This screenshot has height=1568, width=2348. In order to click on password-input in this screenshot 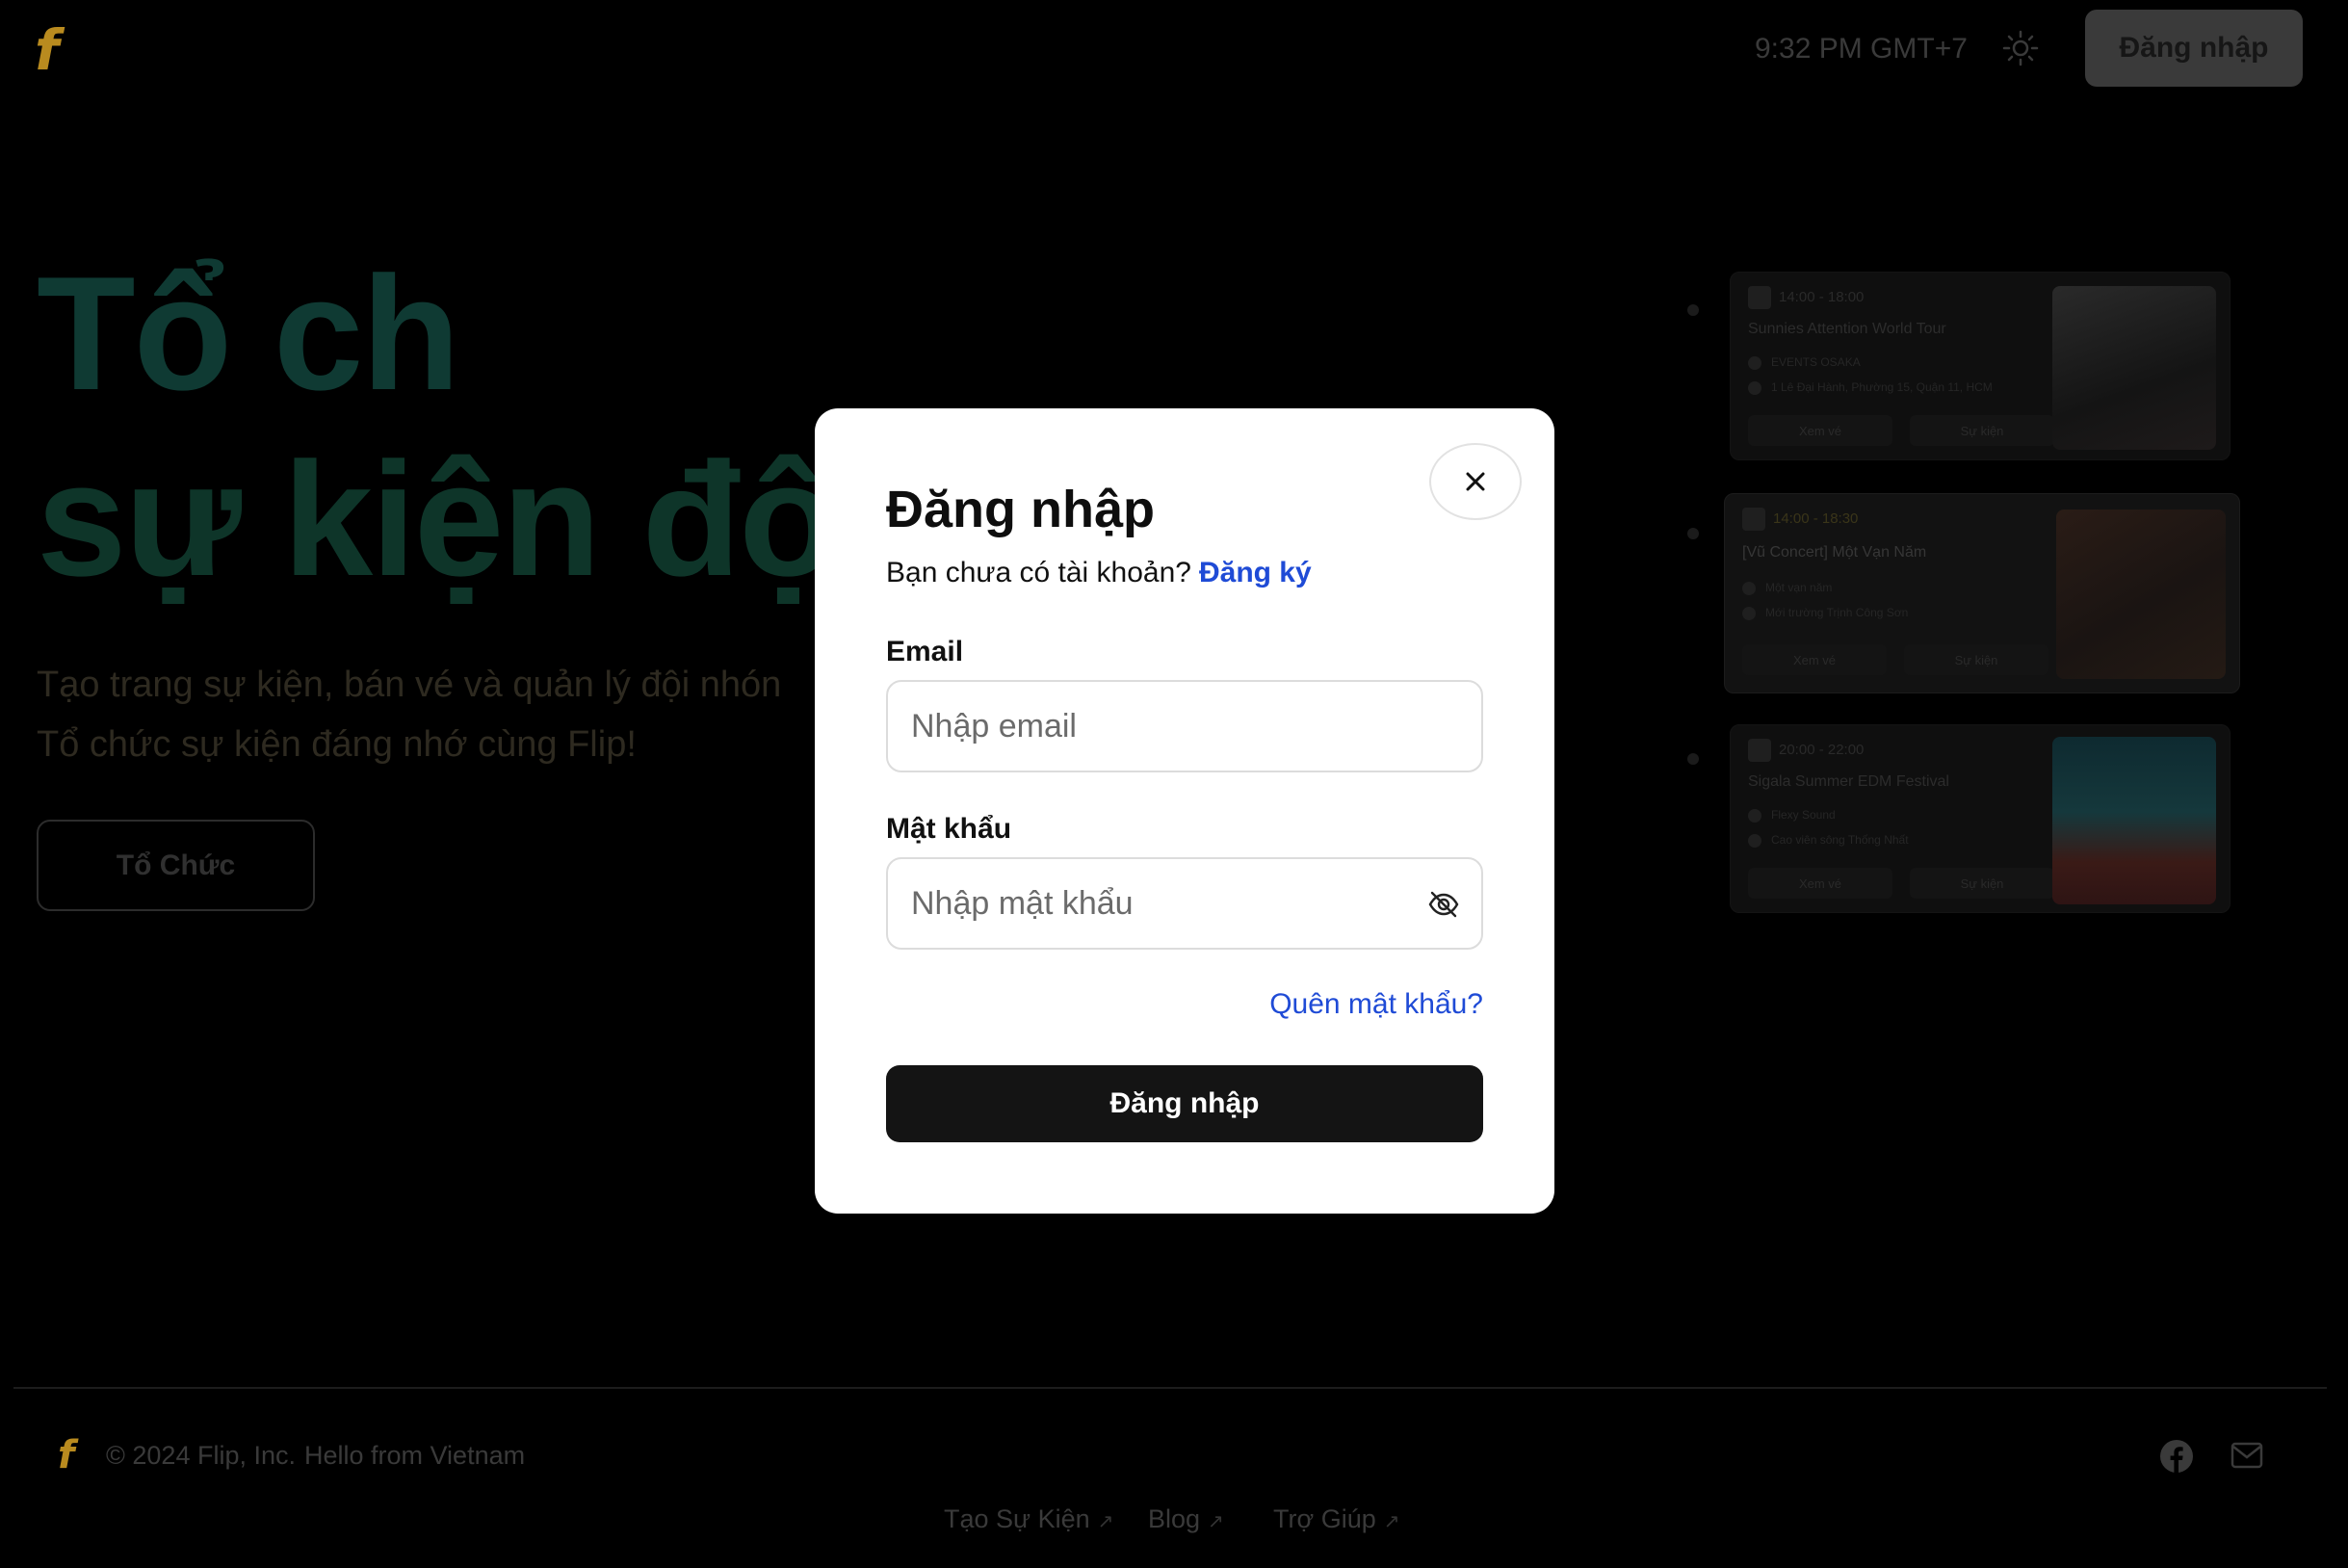, I will do `click(1162, 903)`.